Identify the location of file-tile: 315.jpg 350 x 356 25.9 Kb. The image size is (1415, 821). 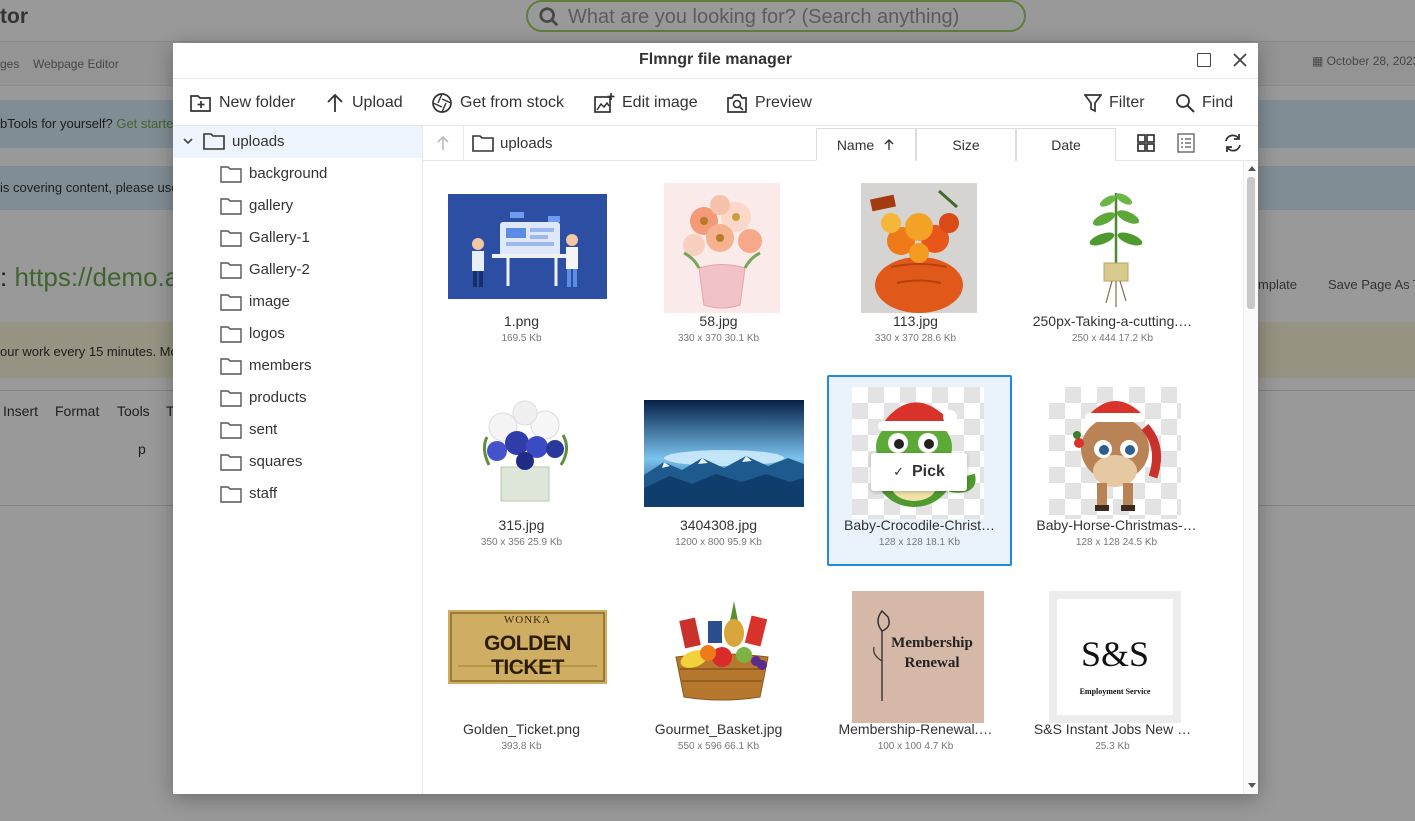
(521, 470).